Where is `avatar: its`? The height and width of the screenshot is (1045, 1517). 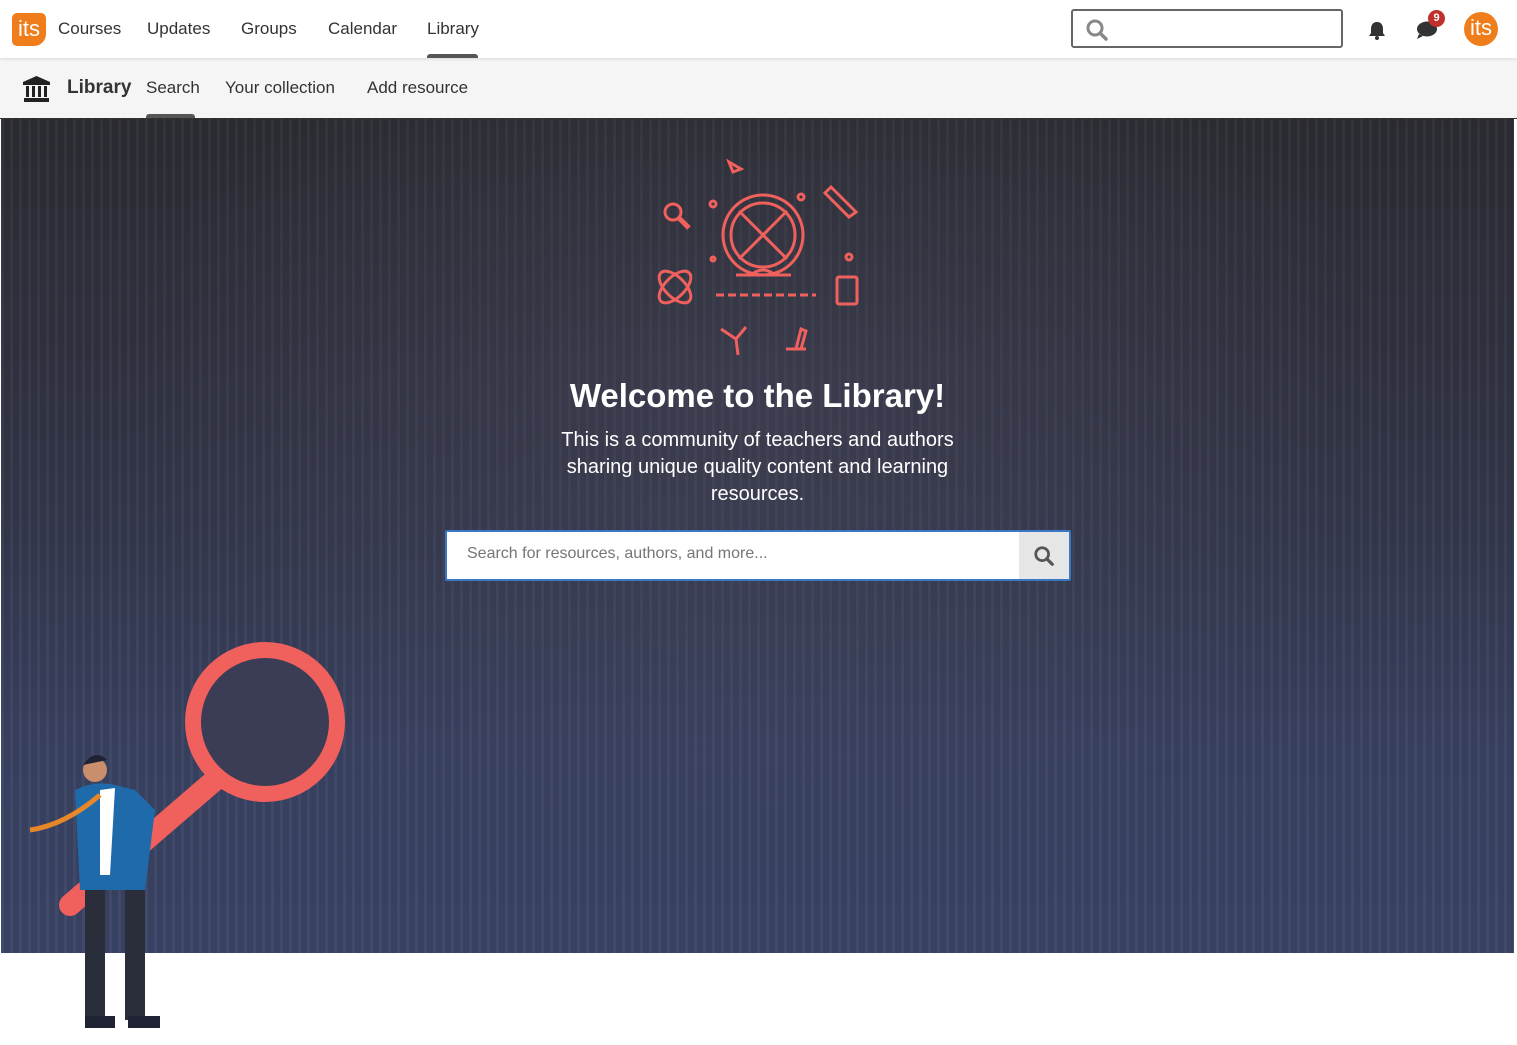 avatar: its is located at coordinates (1481, 29).